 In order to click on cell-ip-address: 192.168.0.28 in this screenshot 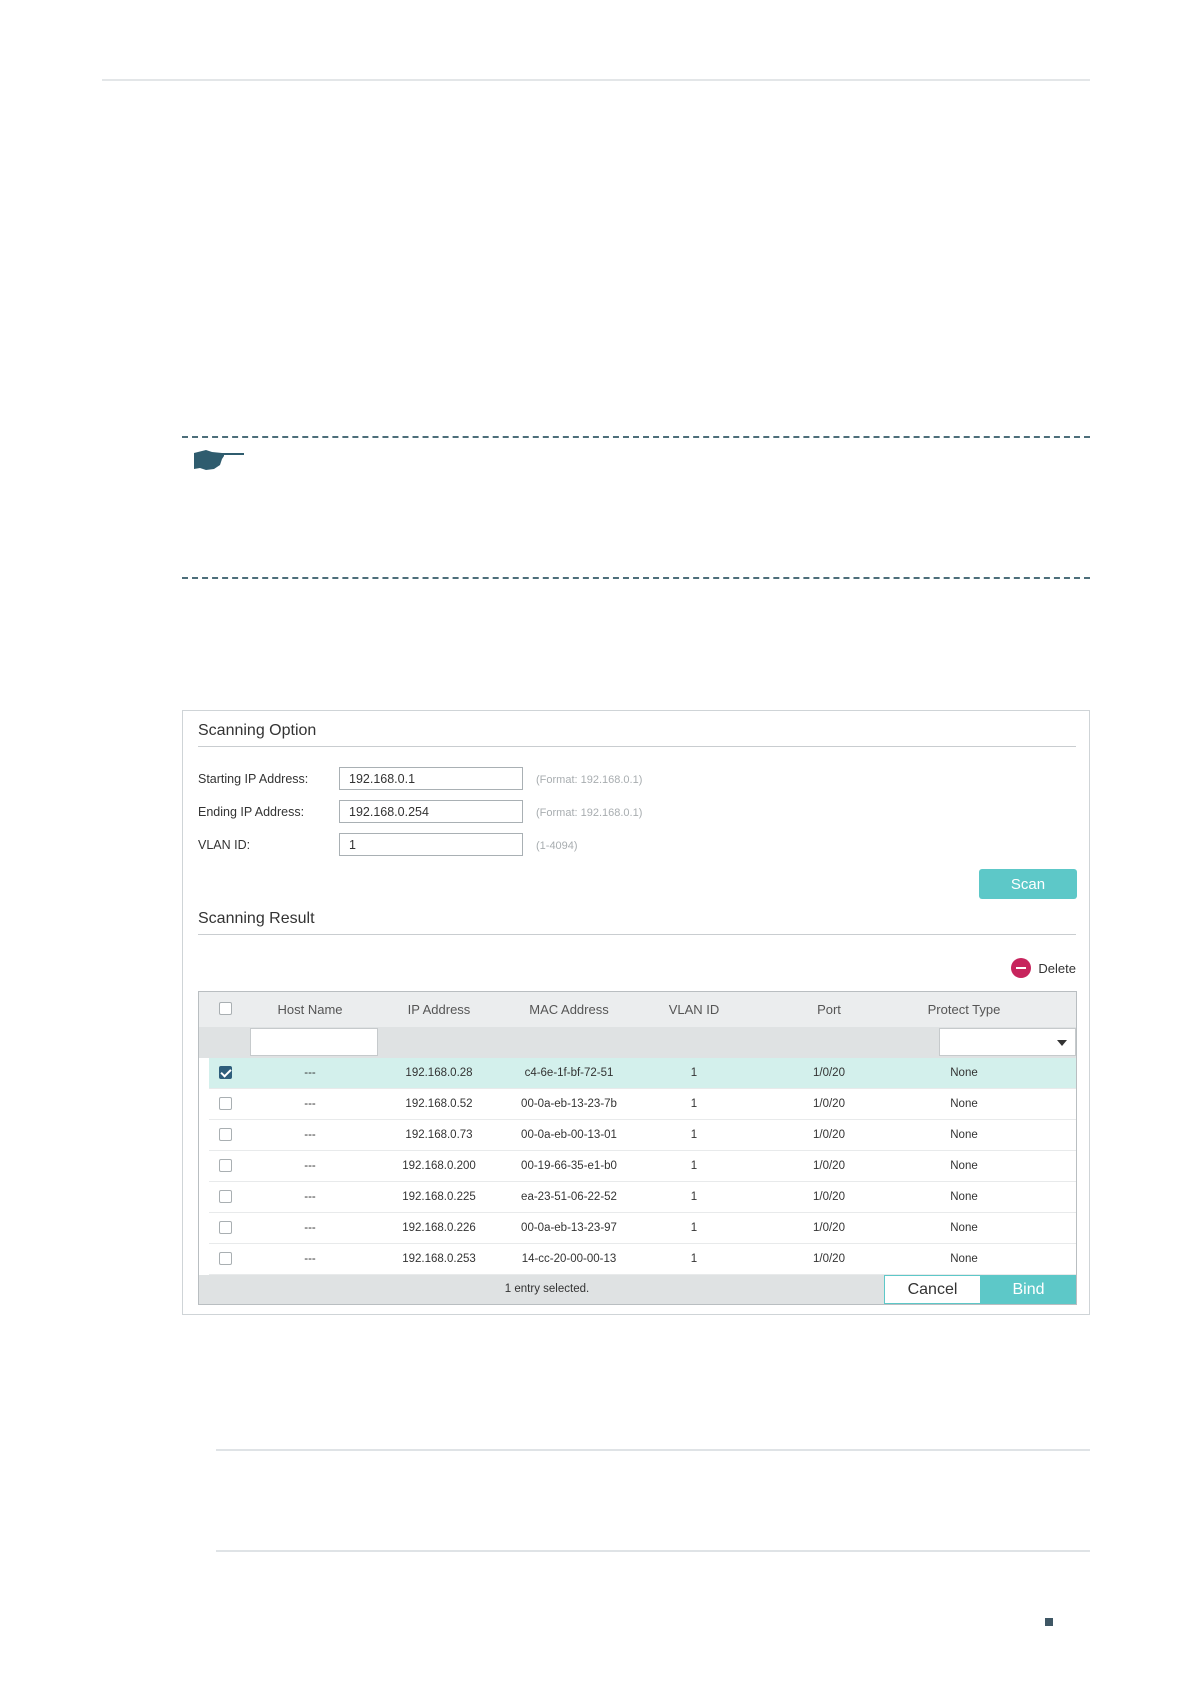, I will do `click(439, 1073)`.